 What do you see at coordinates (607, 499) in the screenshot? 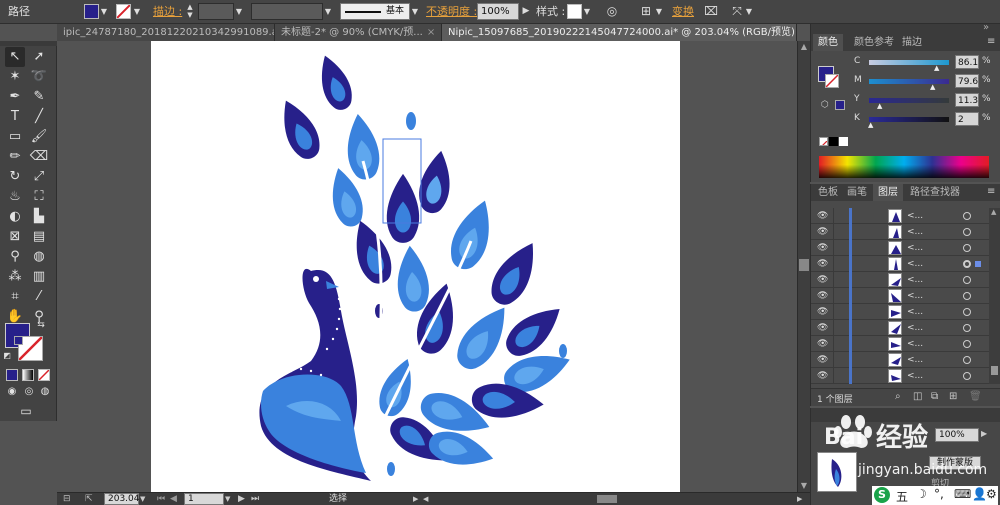
I see `hscroll-thumb` at bounding box center [607, 499].